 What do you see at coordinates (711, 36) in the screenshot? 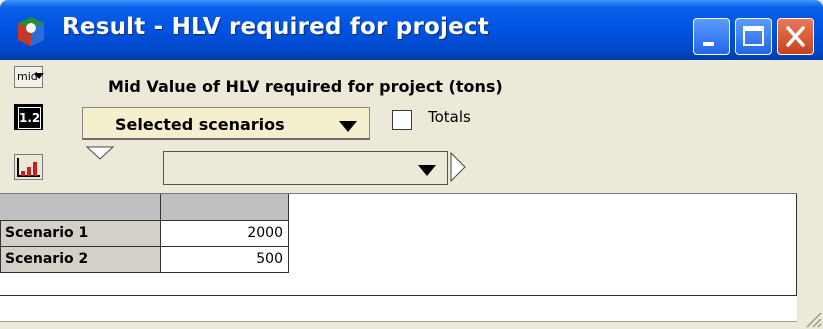
I see `minimize-button` at bounding box center [711, 36].